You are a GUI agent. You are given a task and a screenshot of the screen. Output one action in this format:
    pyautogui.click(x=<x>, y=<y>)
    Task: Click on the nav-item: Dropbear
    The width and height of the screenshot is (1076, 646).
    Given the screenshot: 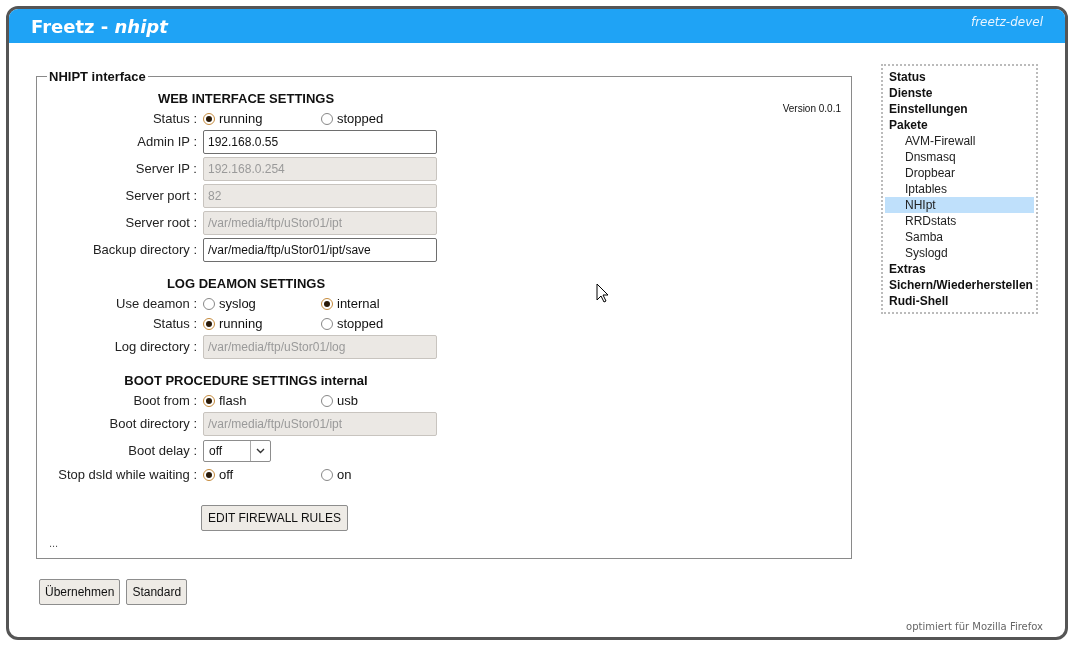 What is the action you would take?
    pyautogui.click(x=959, y=173)
    